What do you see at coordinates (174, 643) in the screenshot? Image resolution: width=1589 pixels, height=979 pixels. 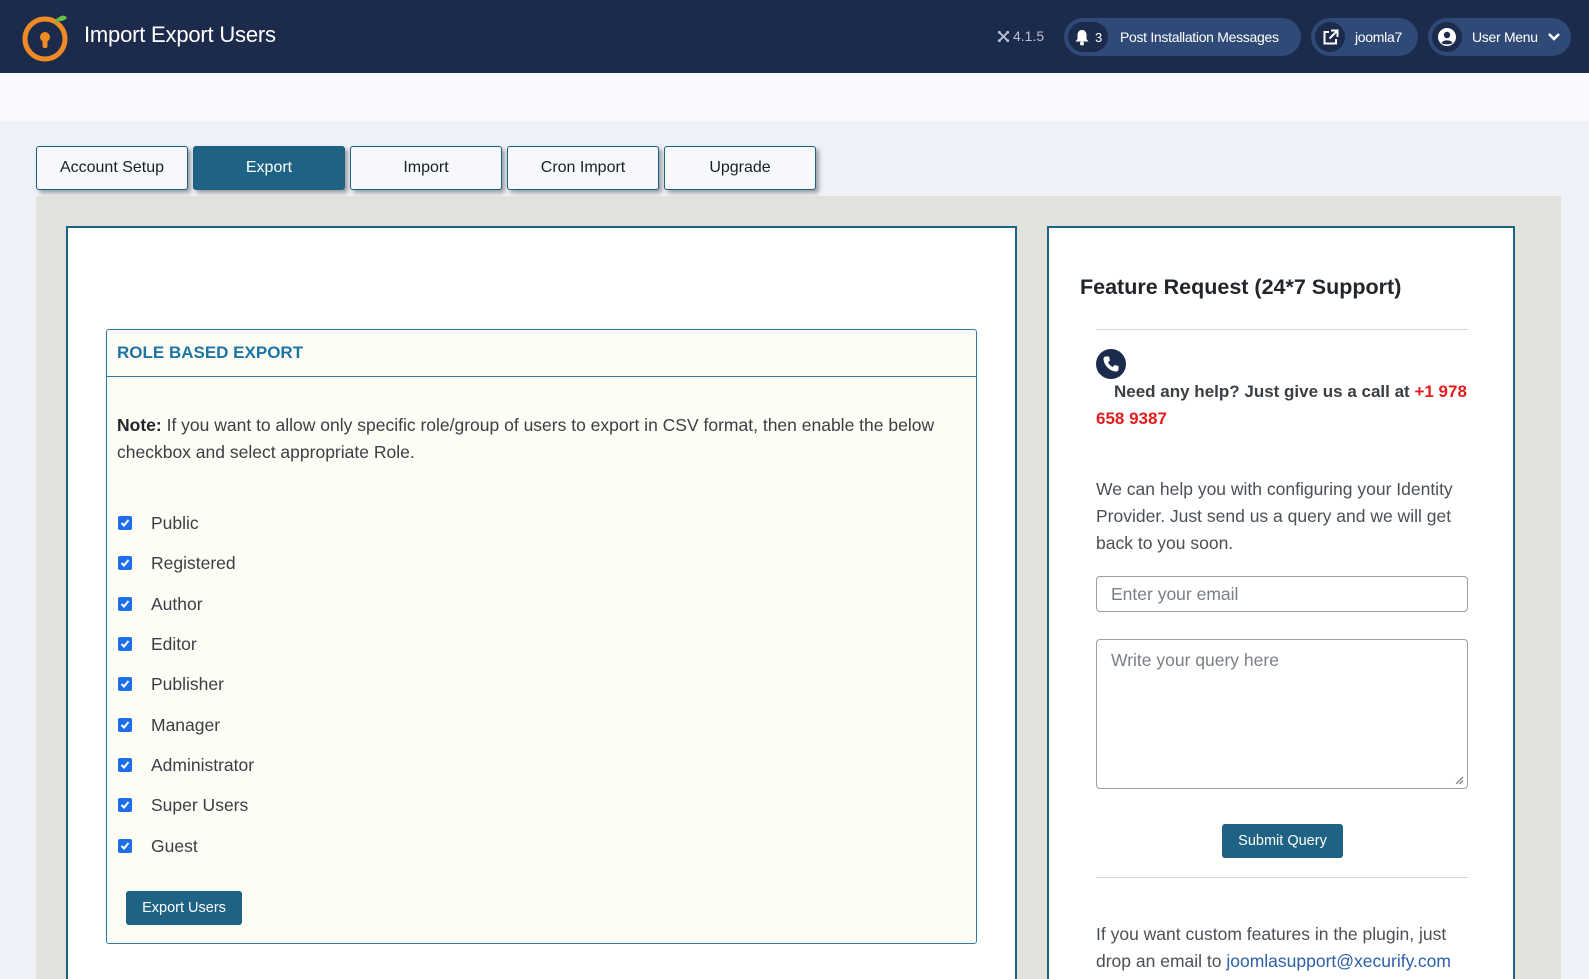 I see `role-label: Editor` at bounding box center [174, 643].